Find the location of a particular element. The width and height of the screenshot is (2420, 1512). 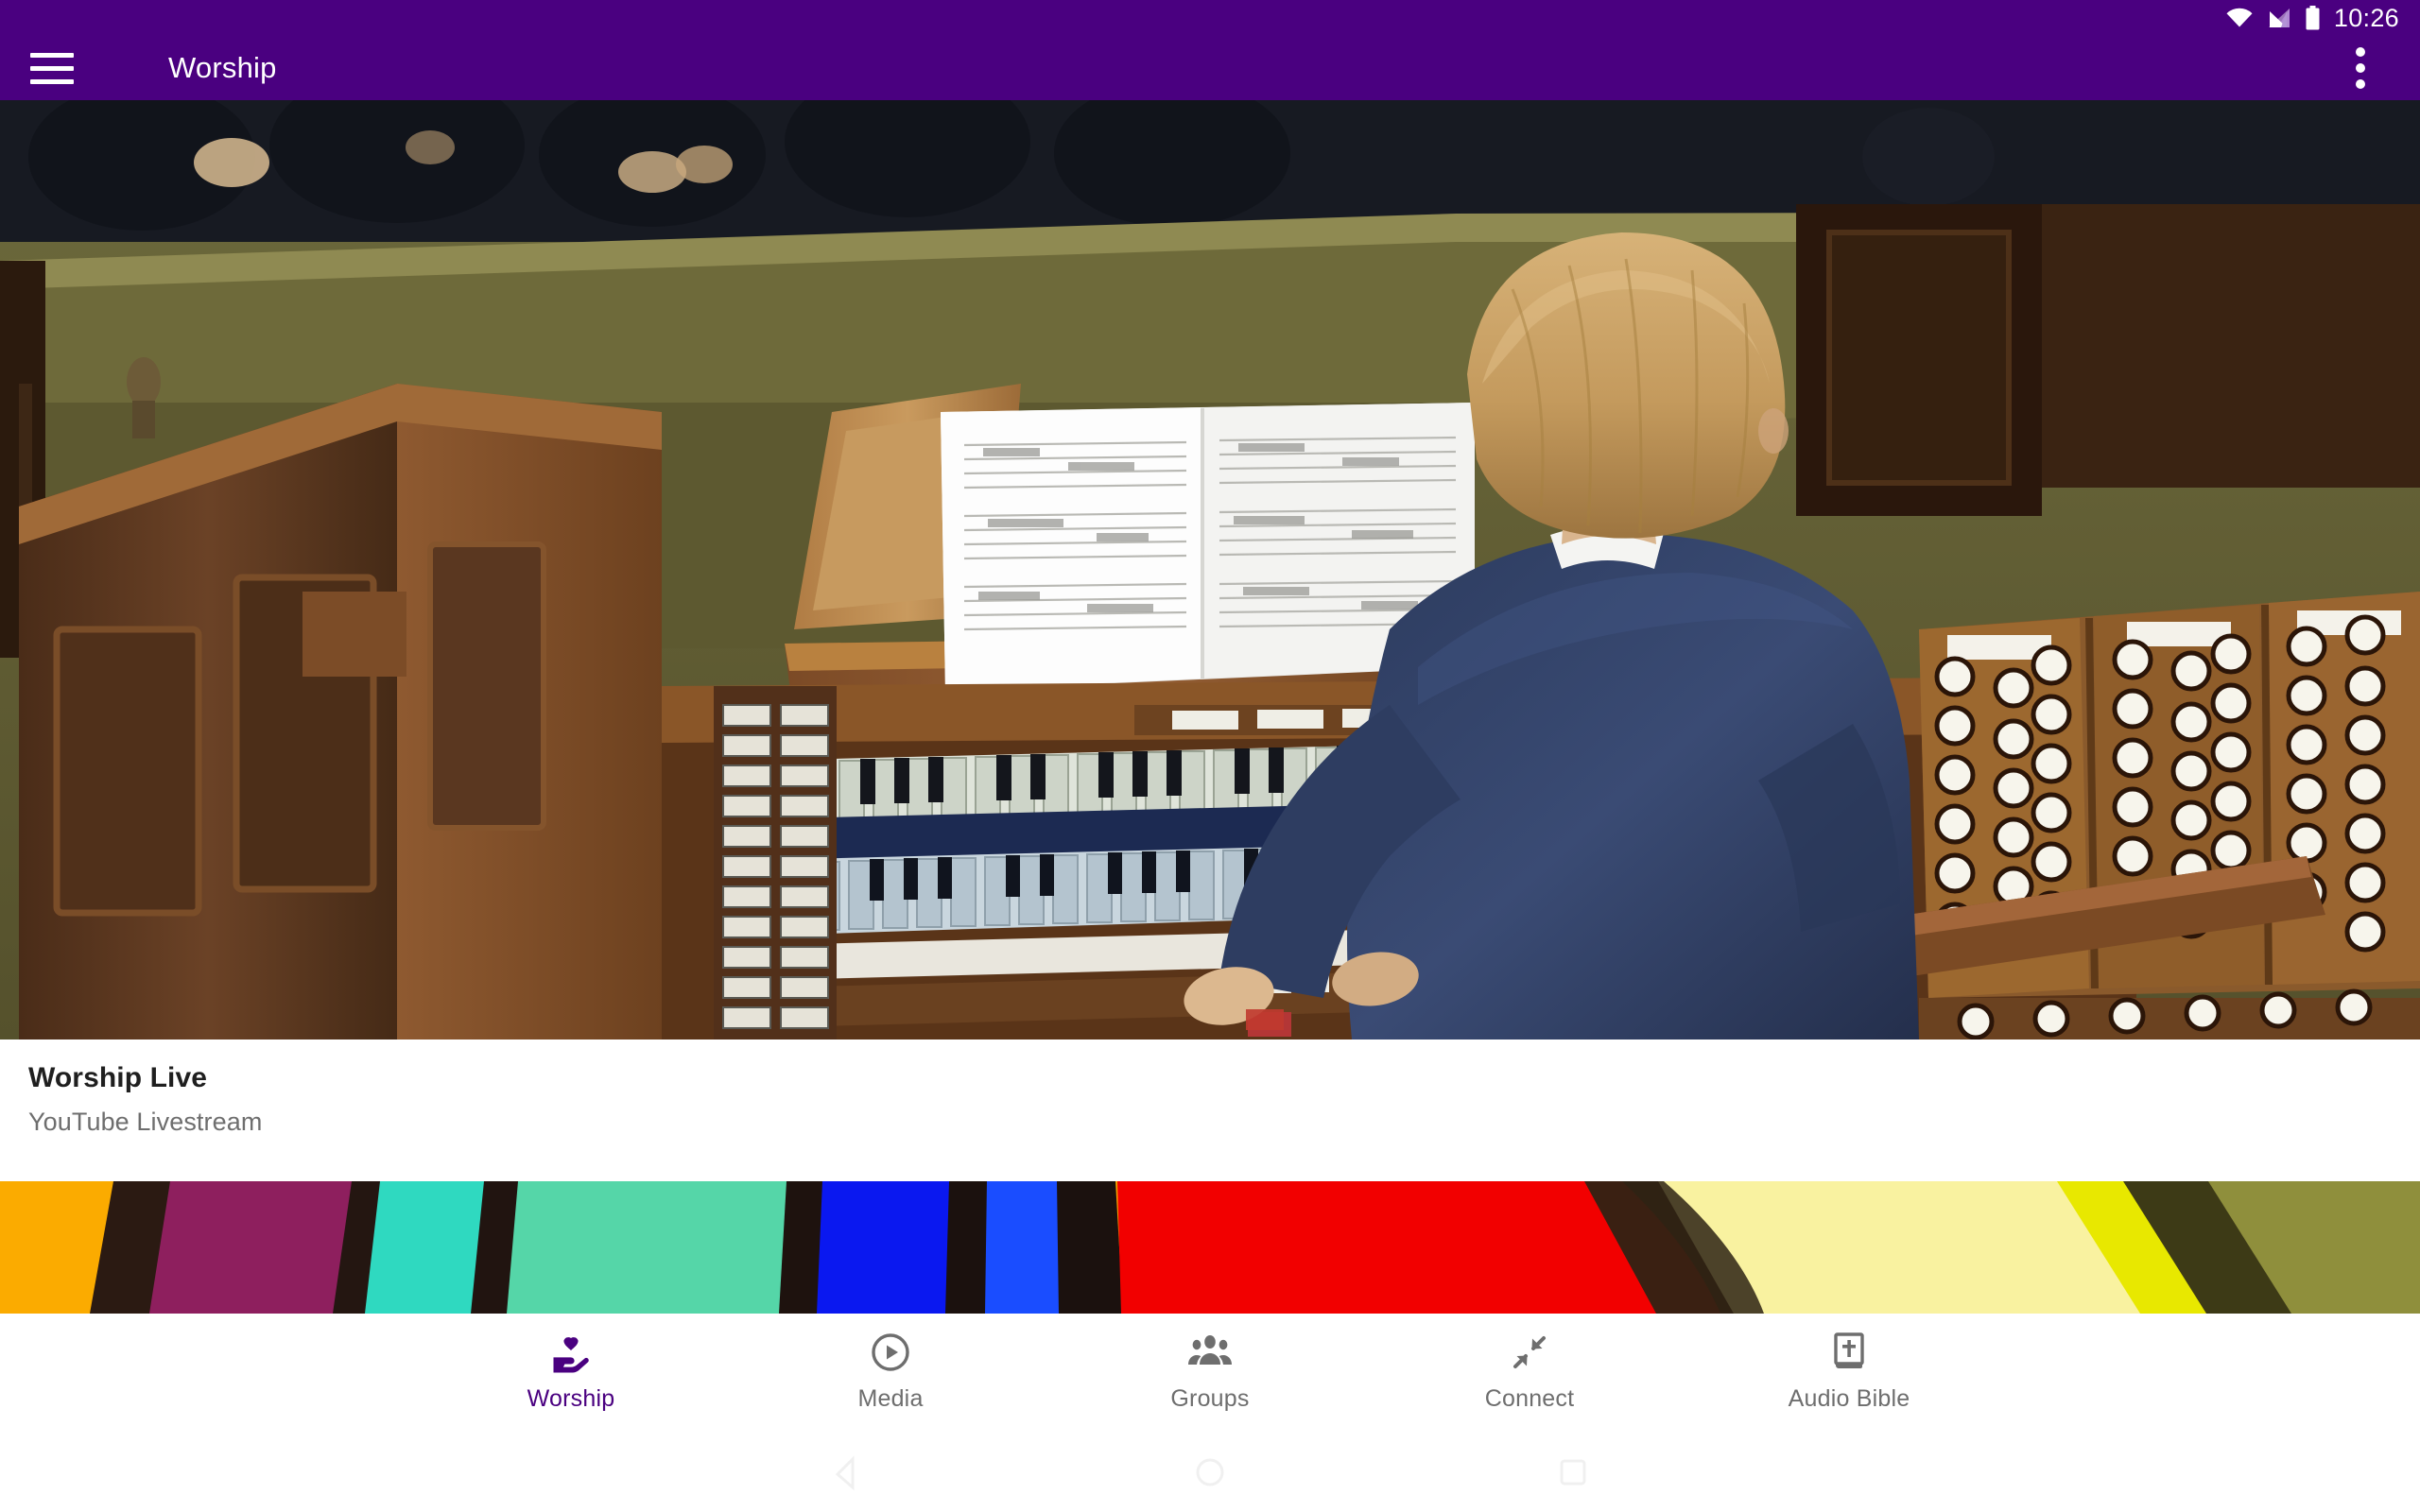

nav-tab-label: Groups is located at coordinates (1210, 1398).